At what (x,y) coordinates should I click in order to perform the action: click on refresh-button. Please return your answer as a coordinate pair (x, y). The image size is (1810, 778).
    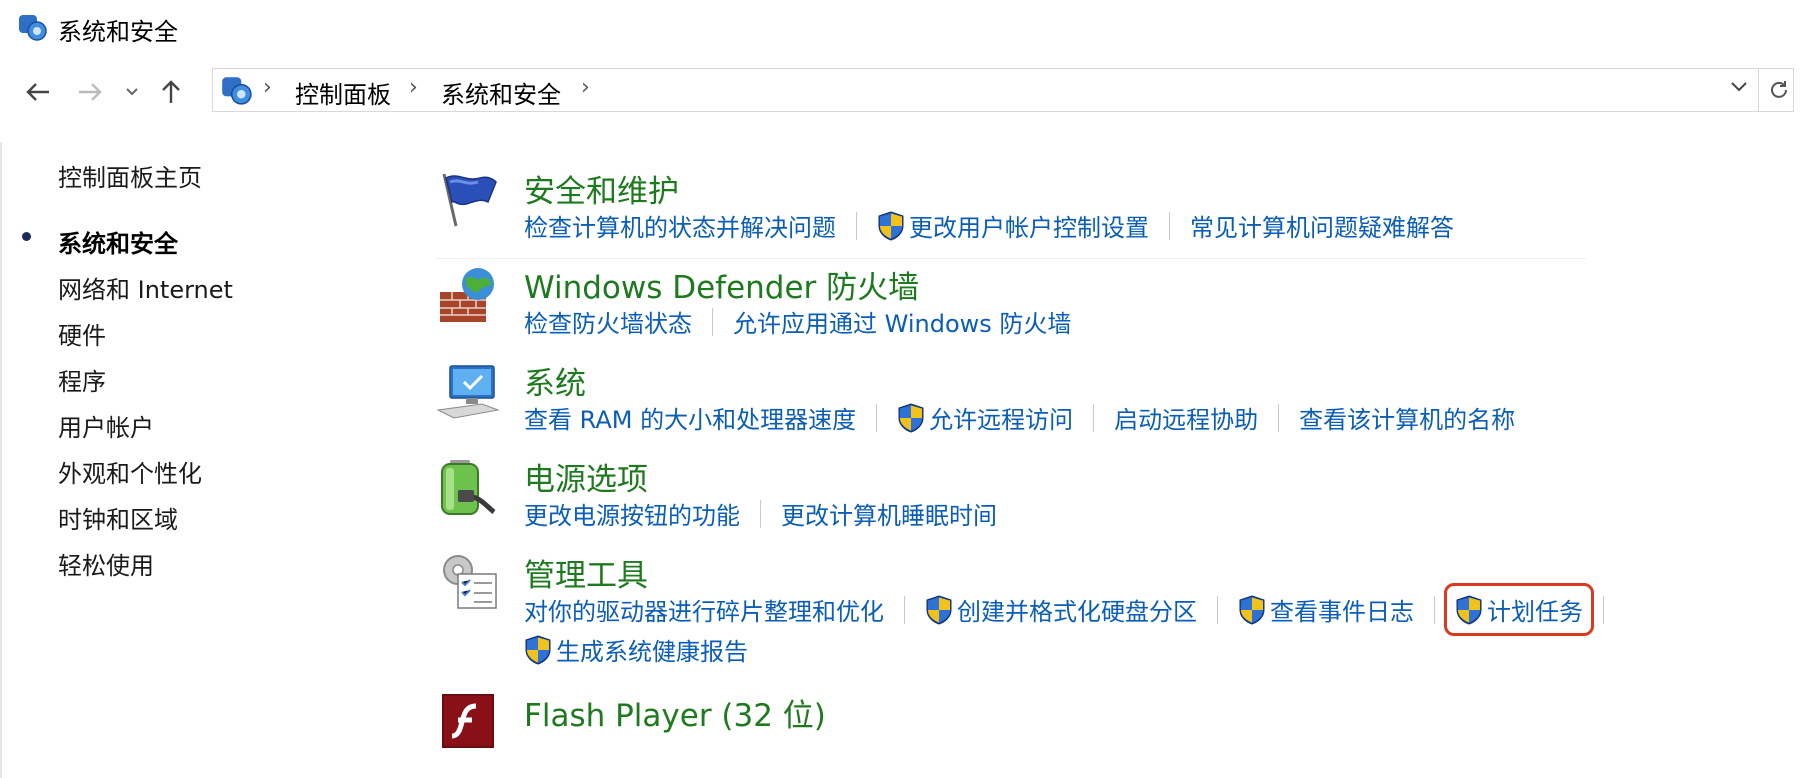
    Looking at the image, I should click on (1778, 90).